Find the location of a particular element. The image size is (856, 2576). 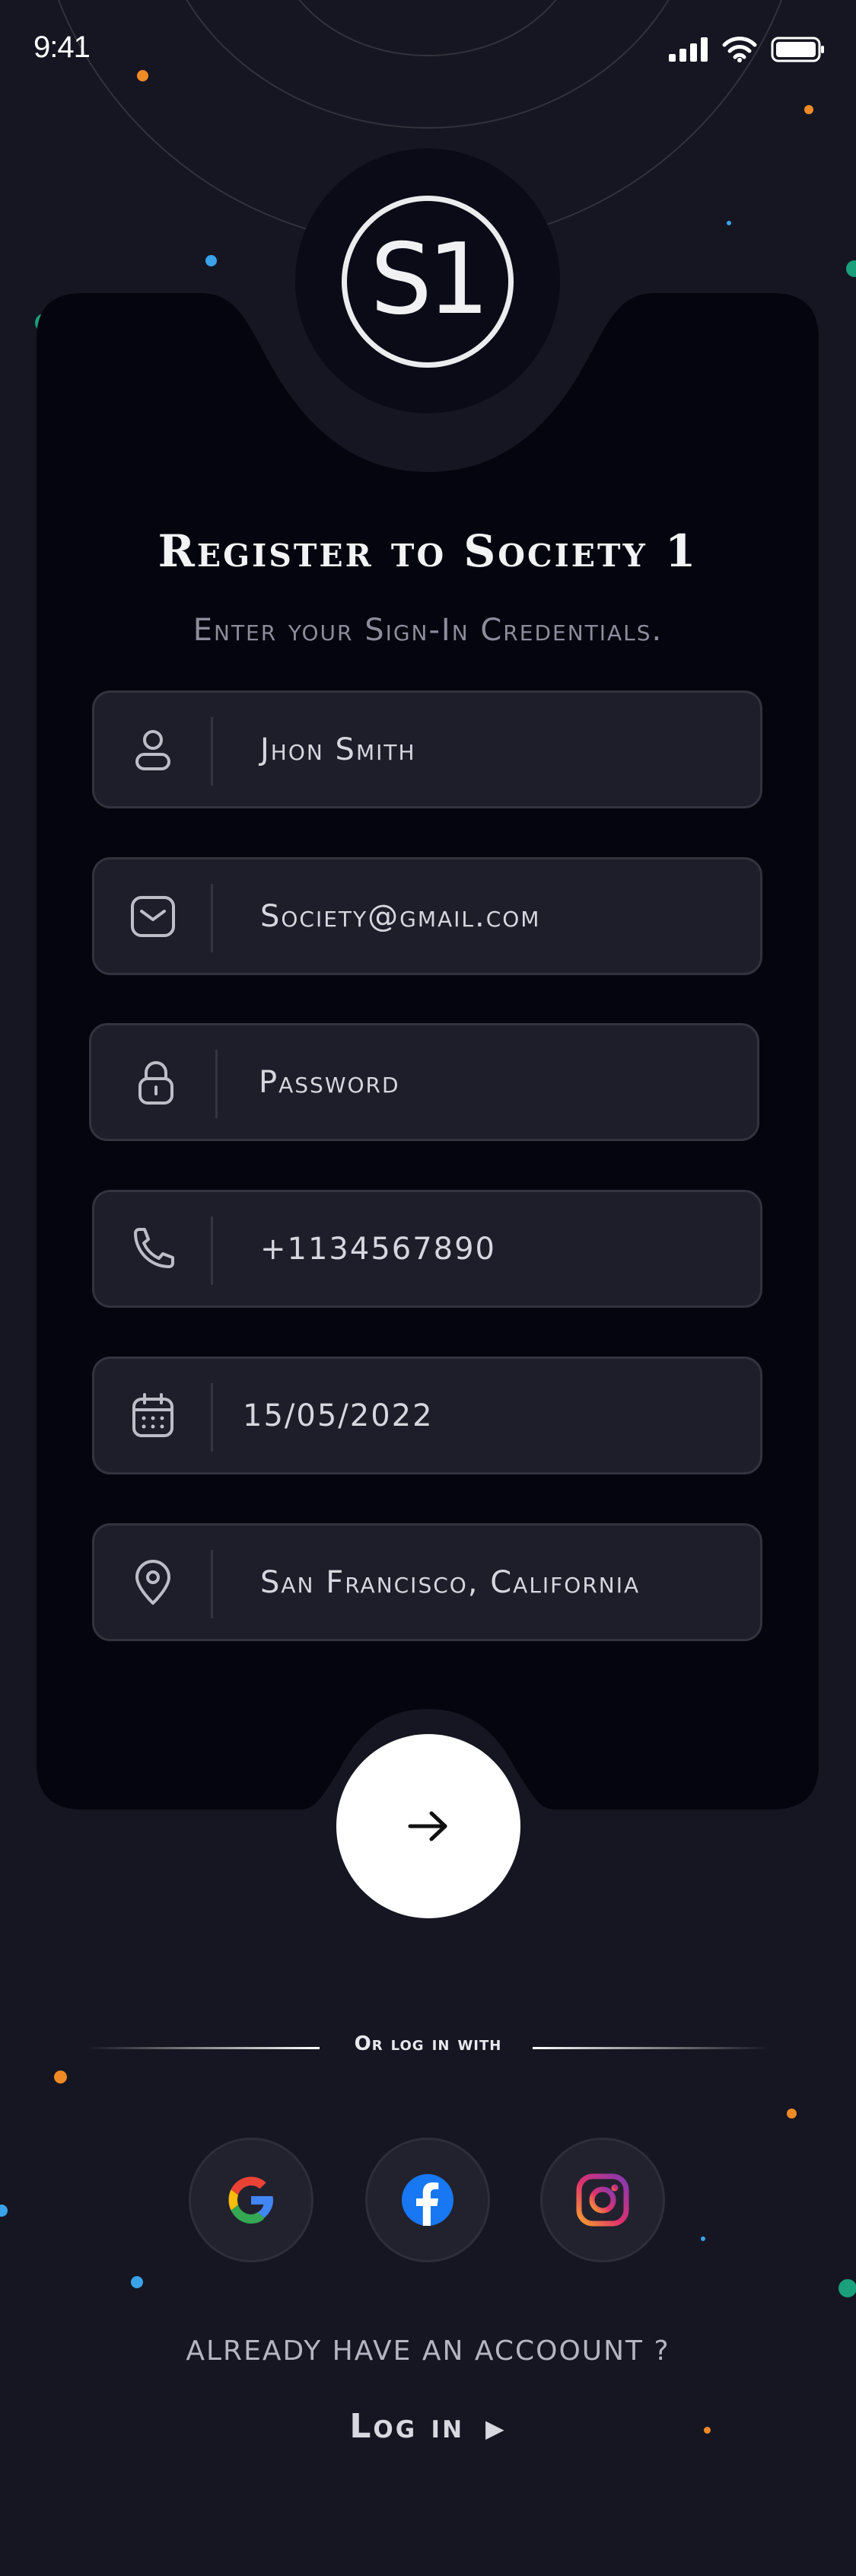

phone-icon is located at coordinates (154, 1248).